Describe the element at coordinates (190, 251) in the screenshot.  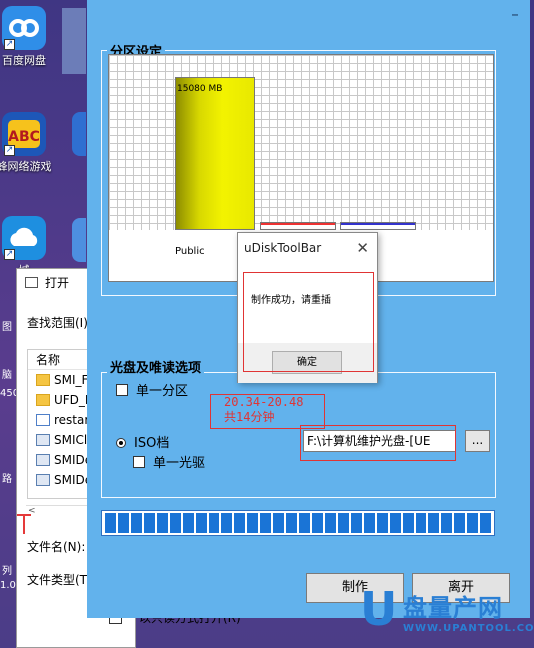
I see `partition-name-label: Public` at that location.